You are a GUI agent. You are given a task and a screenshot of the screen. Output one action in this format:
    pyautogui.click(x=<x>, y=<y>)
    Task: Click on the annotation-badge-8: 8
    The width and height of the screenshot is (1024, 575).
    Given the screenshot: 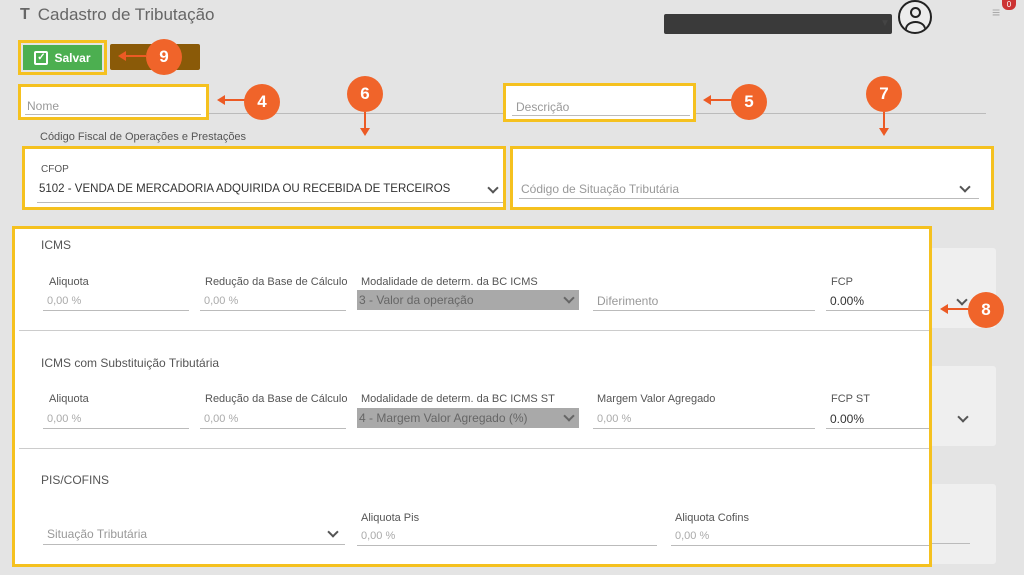 What is the action you would take?
    pyautogui.click(x=986, y=310)
    